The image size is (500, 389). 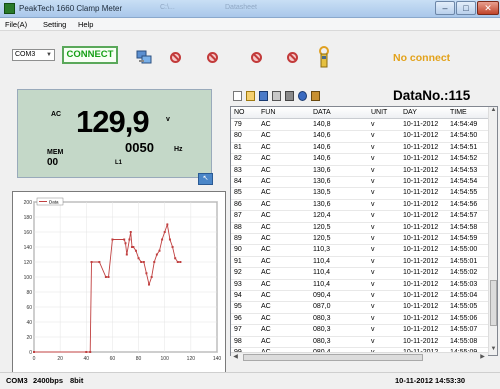 What do you see at coordinates (324, 57) in the screenshot?
I see `clamp-meter-icon` at bounding box center [324, 57].